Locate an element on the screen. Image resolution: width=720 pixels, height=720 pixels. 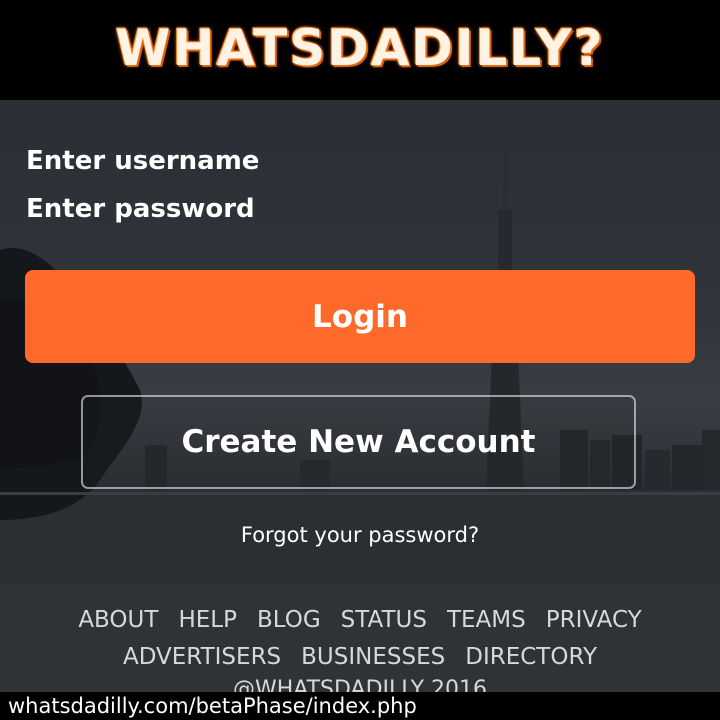
footer-link-about: ABOUT is located at coordinates (118, 620).